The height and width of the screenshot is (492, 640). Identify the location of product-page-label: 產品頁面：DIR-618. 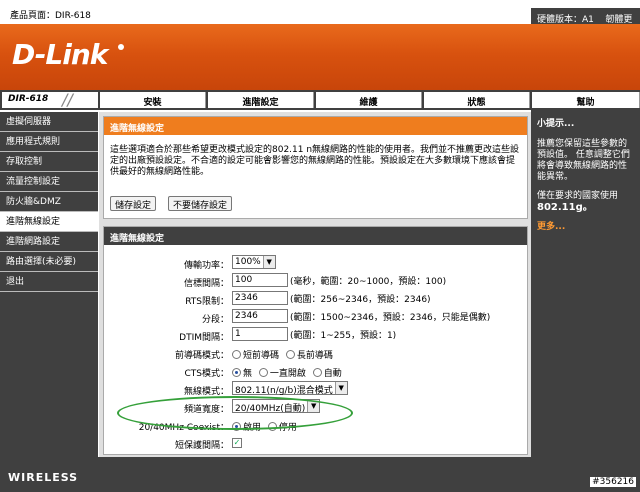
(50, 16).